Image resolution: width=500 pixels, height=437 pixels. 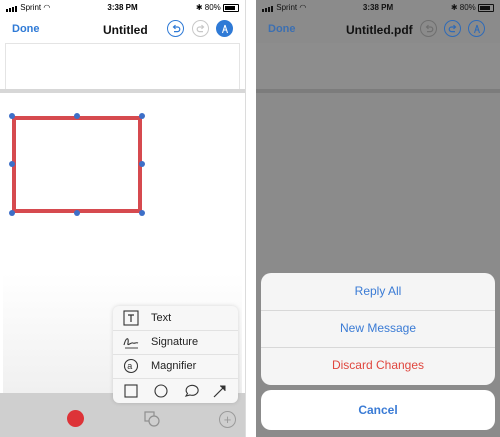 What do you see at coordinates (75, 418) in the screenshot?
I see `color-picker-button` at bounding box center [75, 418].